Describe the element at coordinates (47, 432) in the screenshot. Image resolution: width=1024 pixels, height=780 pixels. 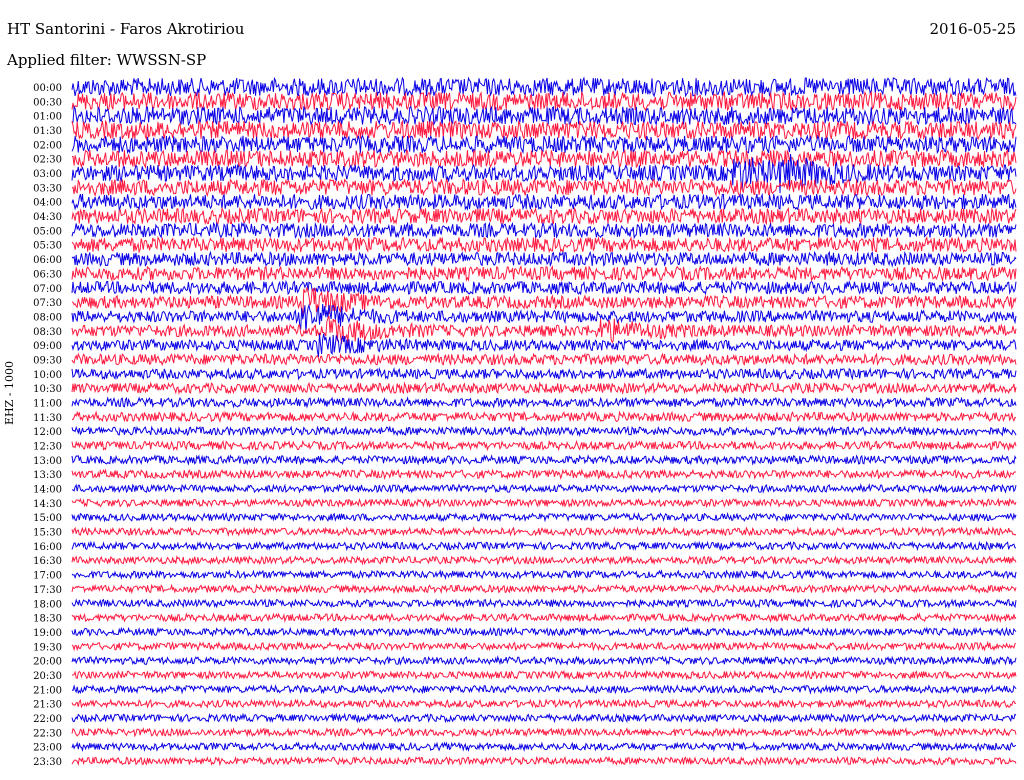
I see `time-tick-label: 12:00` at that location.